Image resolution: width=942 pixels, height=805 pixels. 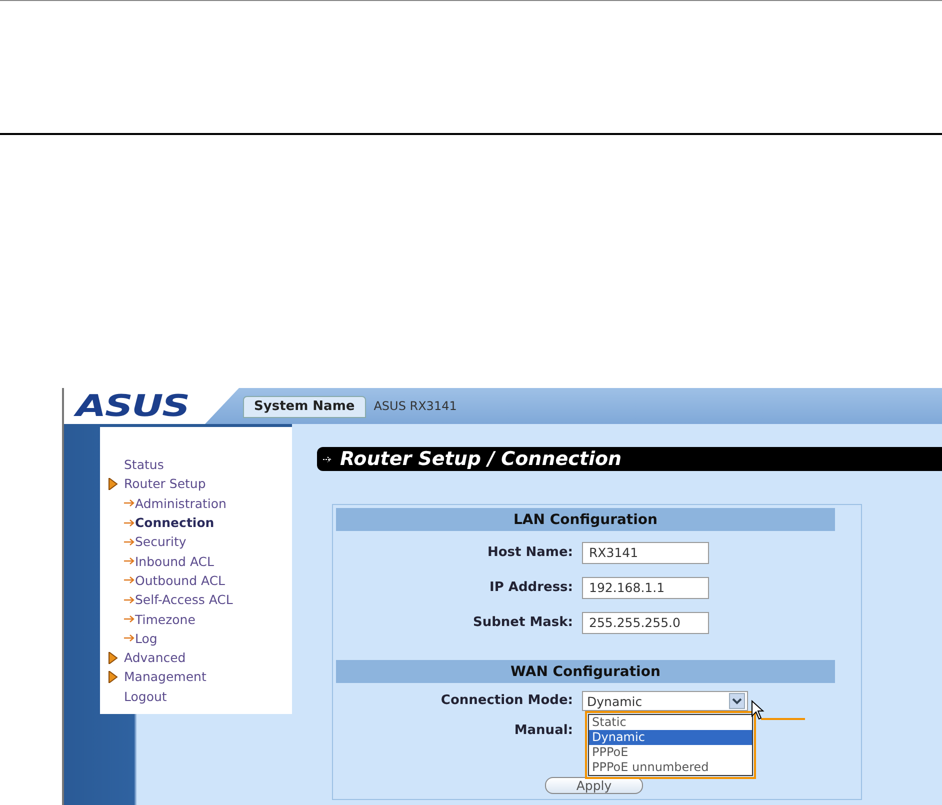 I want to click on system-name-label: System Name, so click(x=304, y=407).